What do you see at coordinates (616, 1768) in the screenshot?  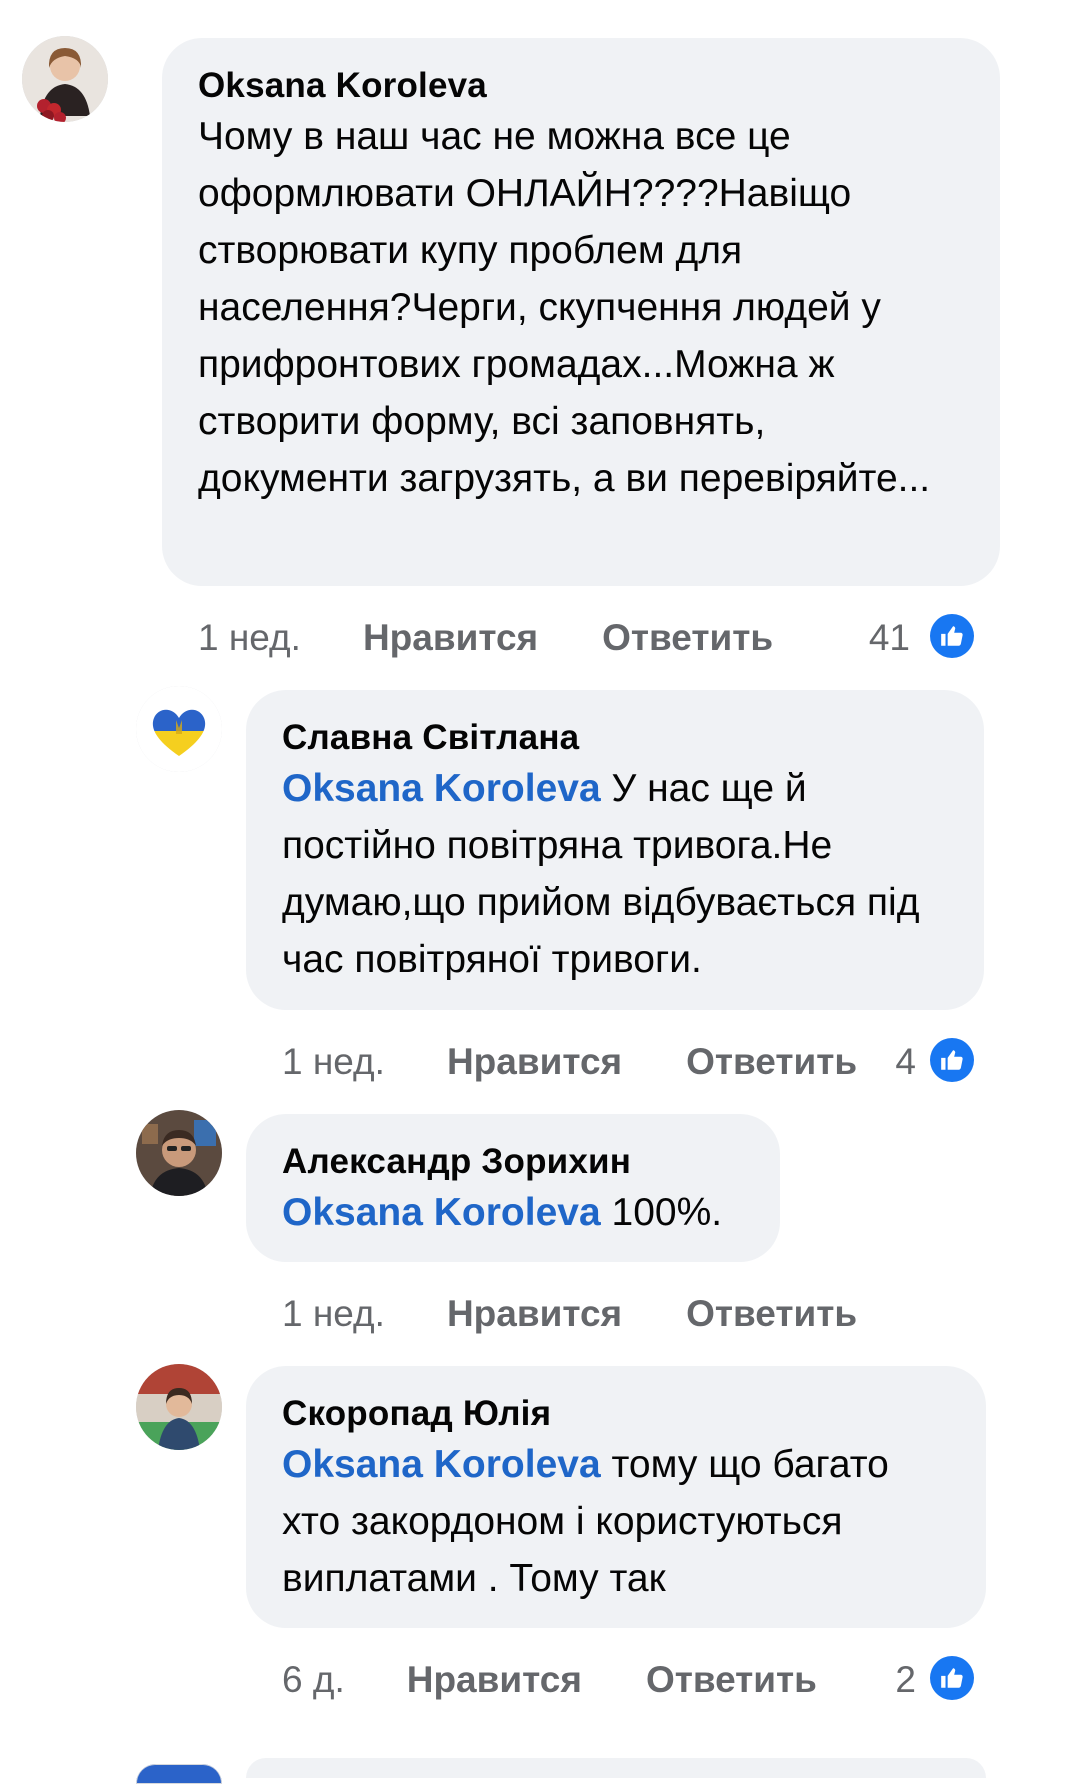 I see `next-comment-bubble` at bounding box center [616, 1768].